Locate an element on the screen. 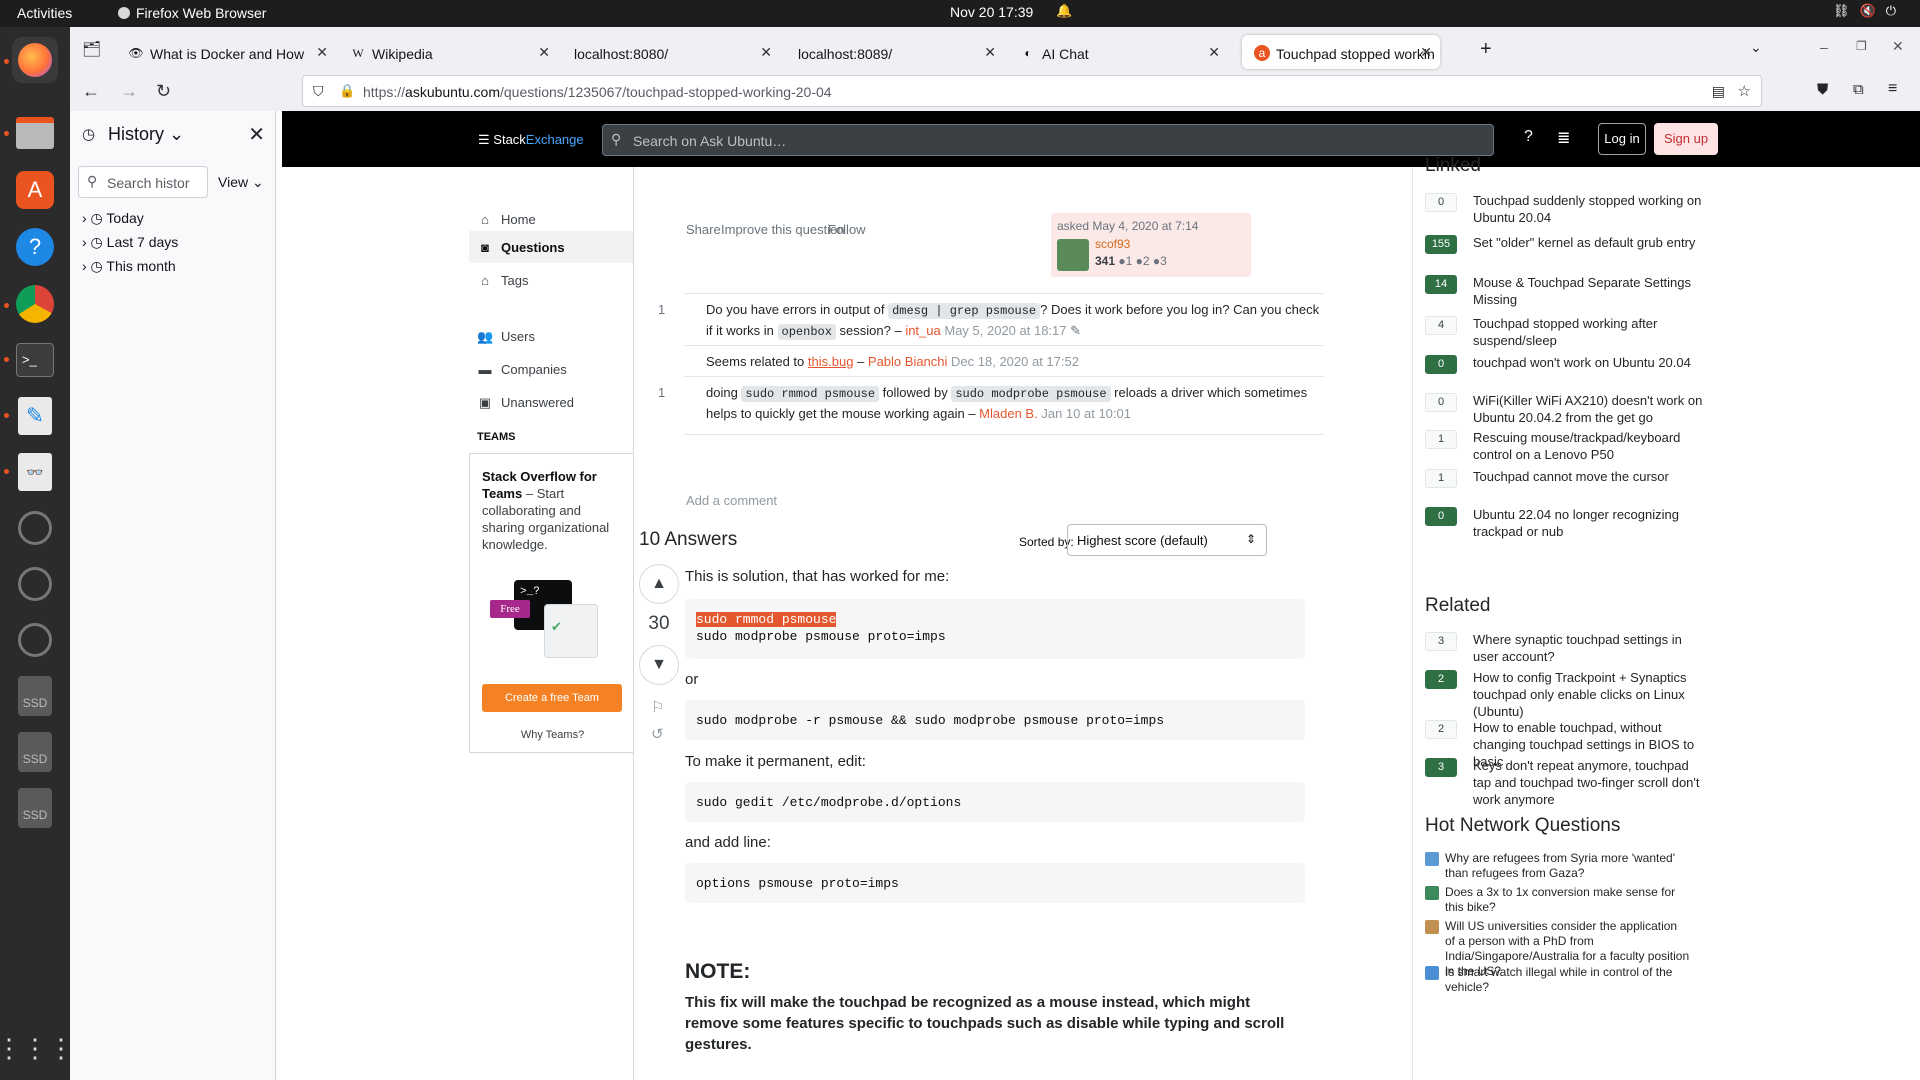  tab-ai-chat: ◐ AI Chat ✕ is located at coordinates (1118, 52).